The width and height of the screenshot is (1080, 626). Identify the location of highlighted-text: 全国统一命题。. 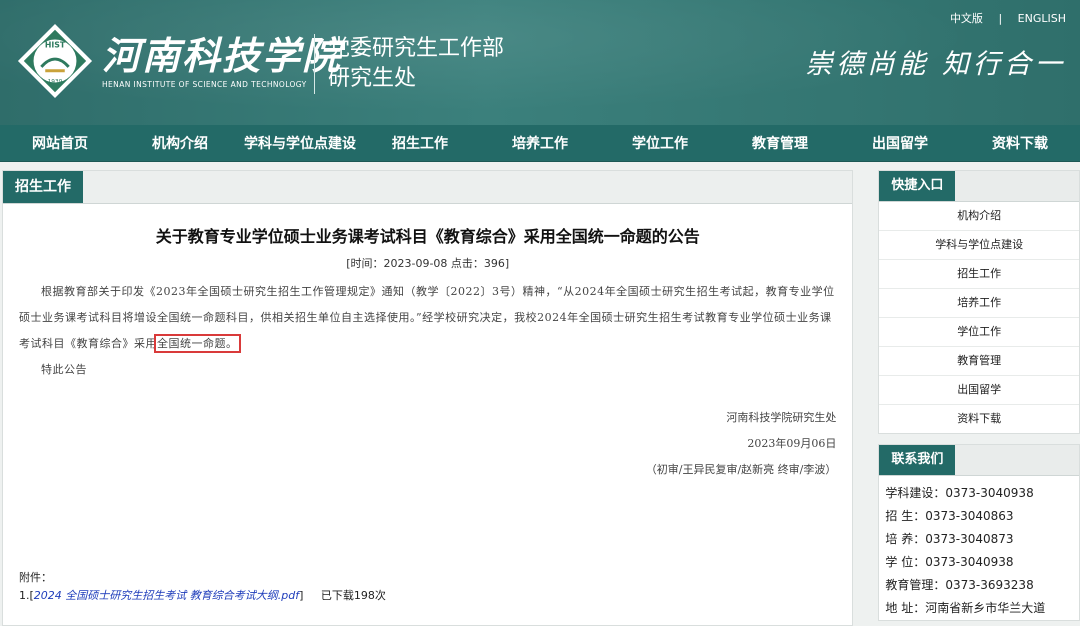
(197, 343).